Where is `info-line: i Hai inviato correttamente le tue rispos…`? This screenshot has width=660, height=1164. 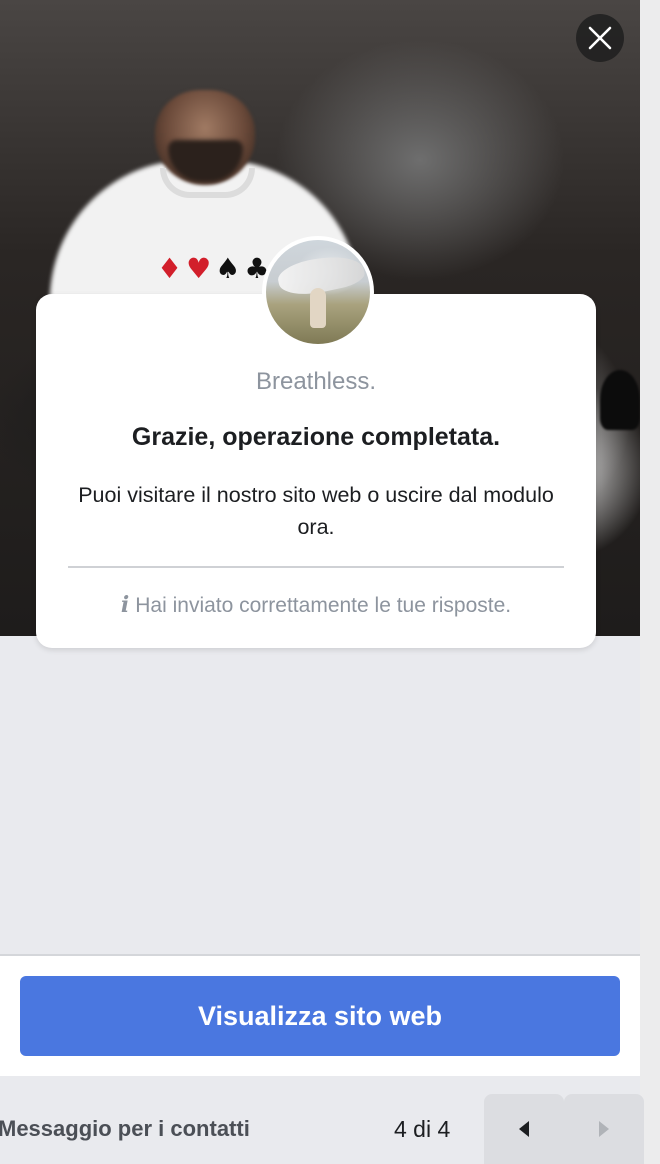
info-line: i Hai inviato correttamente le tue rispos… is located at coordinates (316, 605).